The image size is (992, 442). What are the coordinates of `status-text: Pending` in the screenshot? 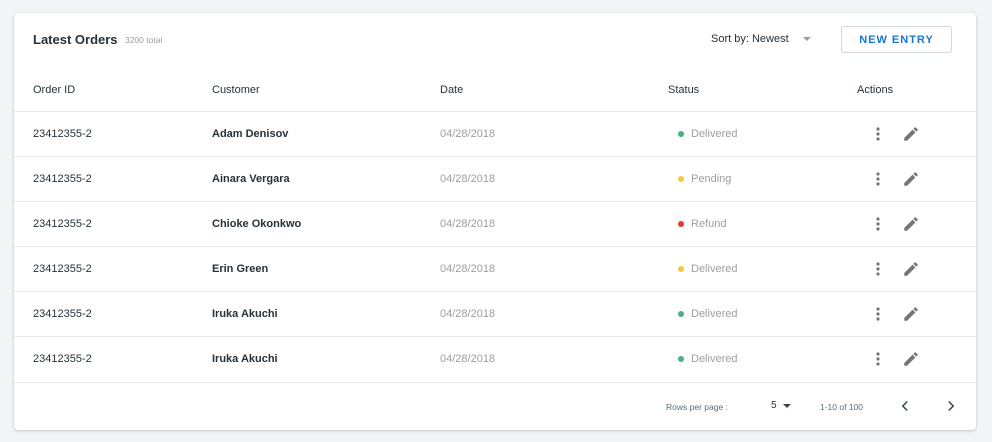 It's located at (711, 179).